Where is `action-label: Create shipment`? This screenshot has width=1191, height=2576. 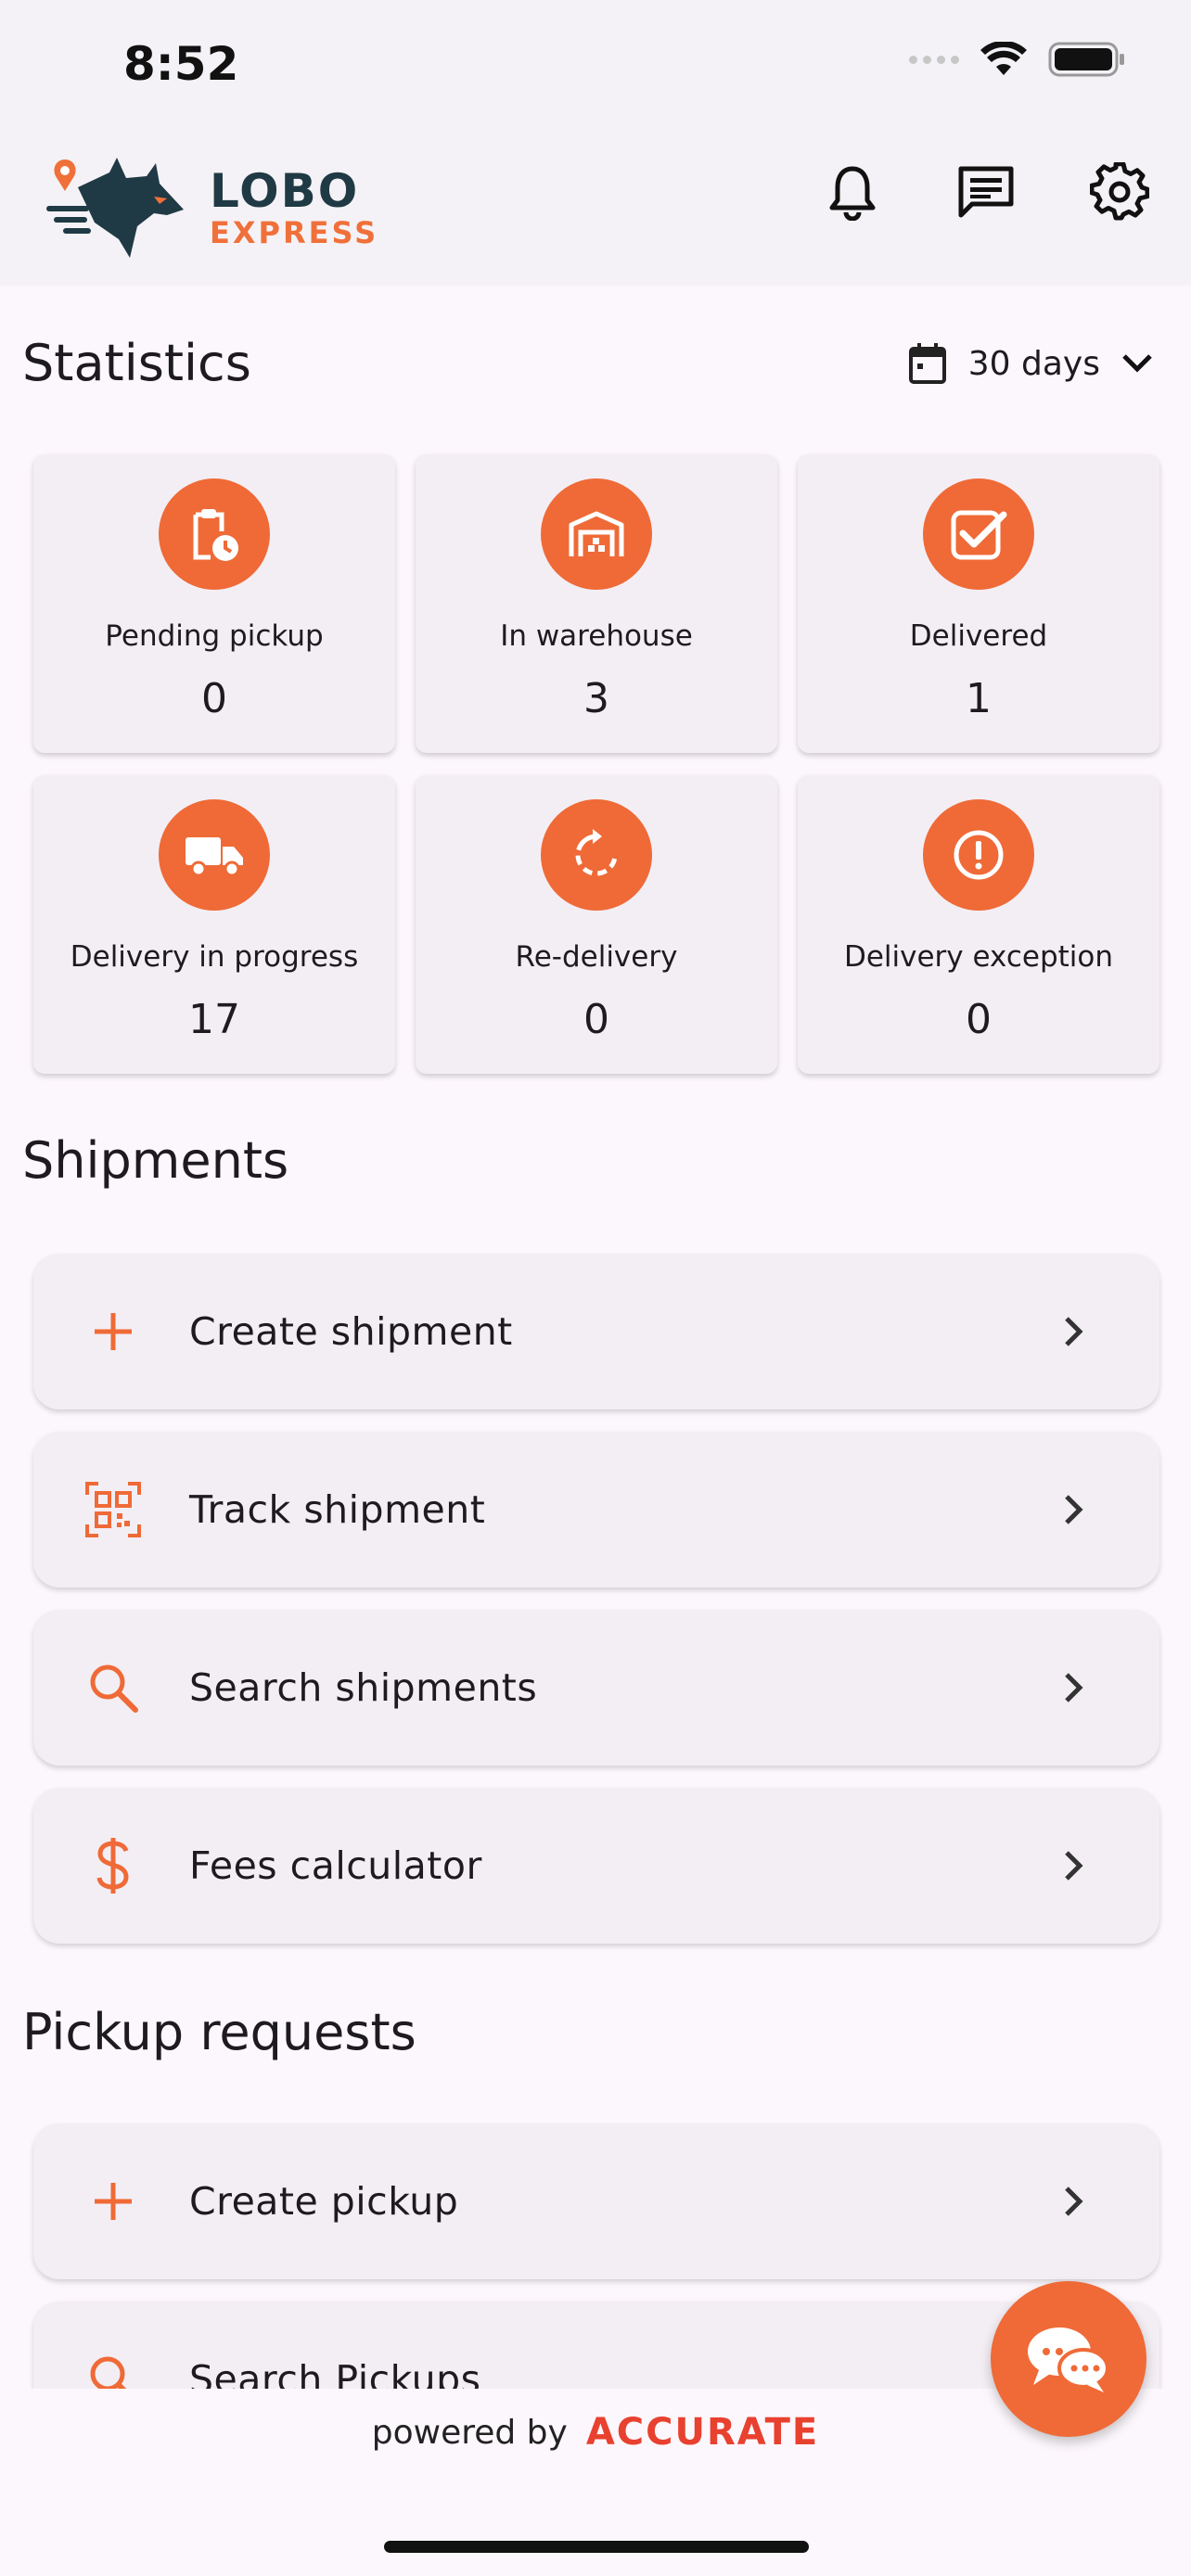 action-label: Create shipment is located at coordinates (351, 1331).